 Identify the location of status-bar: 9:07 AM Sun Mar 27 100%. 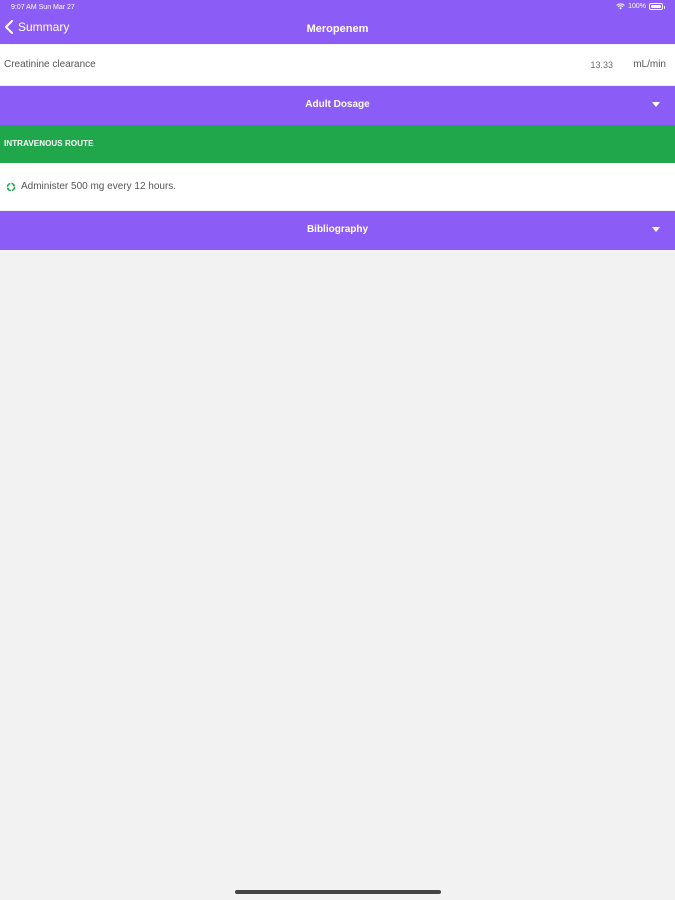
(337, 7).